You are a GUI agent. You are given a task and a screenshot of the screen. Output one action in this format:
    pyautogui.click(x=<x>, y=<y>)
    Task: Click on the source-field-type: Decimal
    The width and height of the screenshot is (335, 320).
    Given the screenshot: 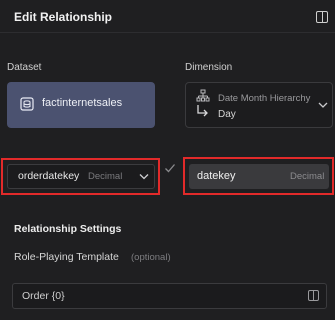 What is the action you would take?
    pyautogui.click(x=105, y=176)
    